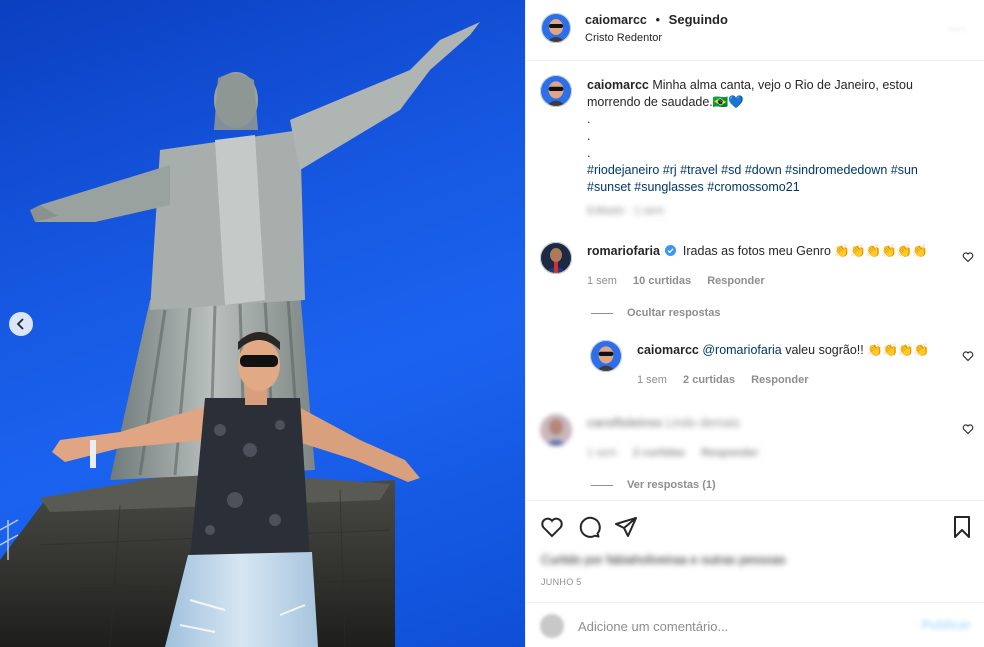 Image resolution: width=984 pixels, height=647 pixels. Describe the element at coordinates (743, 626) in the screenshot. I see `comment-input` at that location.